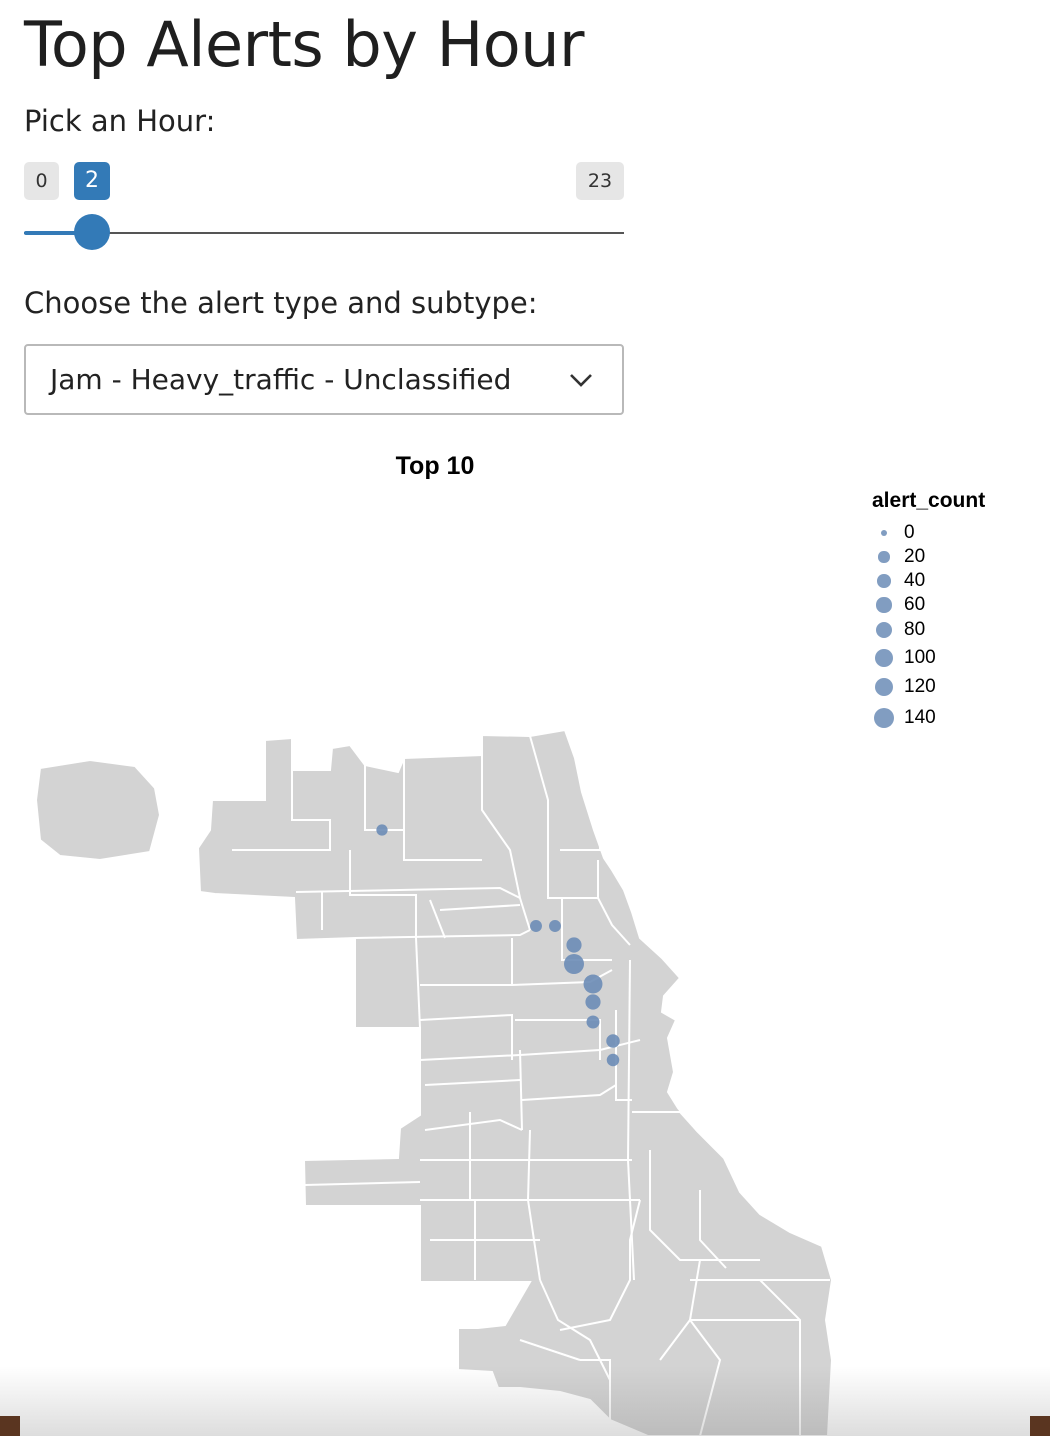 This screenshot has height=1436, width=1050. What do you see at coordinates (952, 605) in the screenshot?
I see `legend-entry: 60` at bounding box center [952, 605].